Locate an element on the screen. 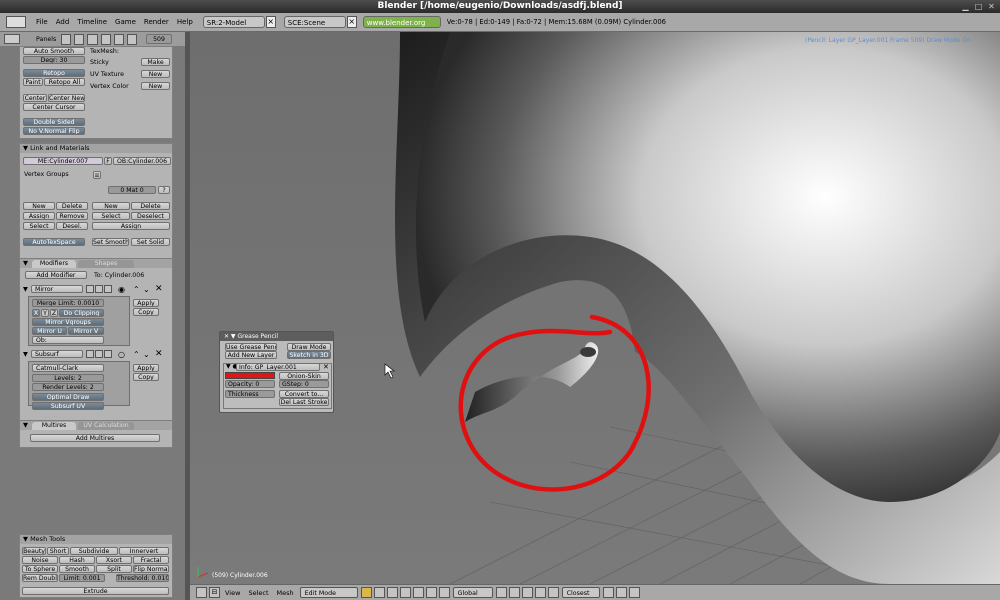  tab-uv-calculation: UV Calculation is located at coordinates (106, 426).